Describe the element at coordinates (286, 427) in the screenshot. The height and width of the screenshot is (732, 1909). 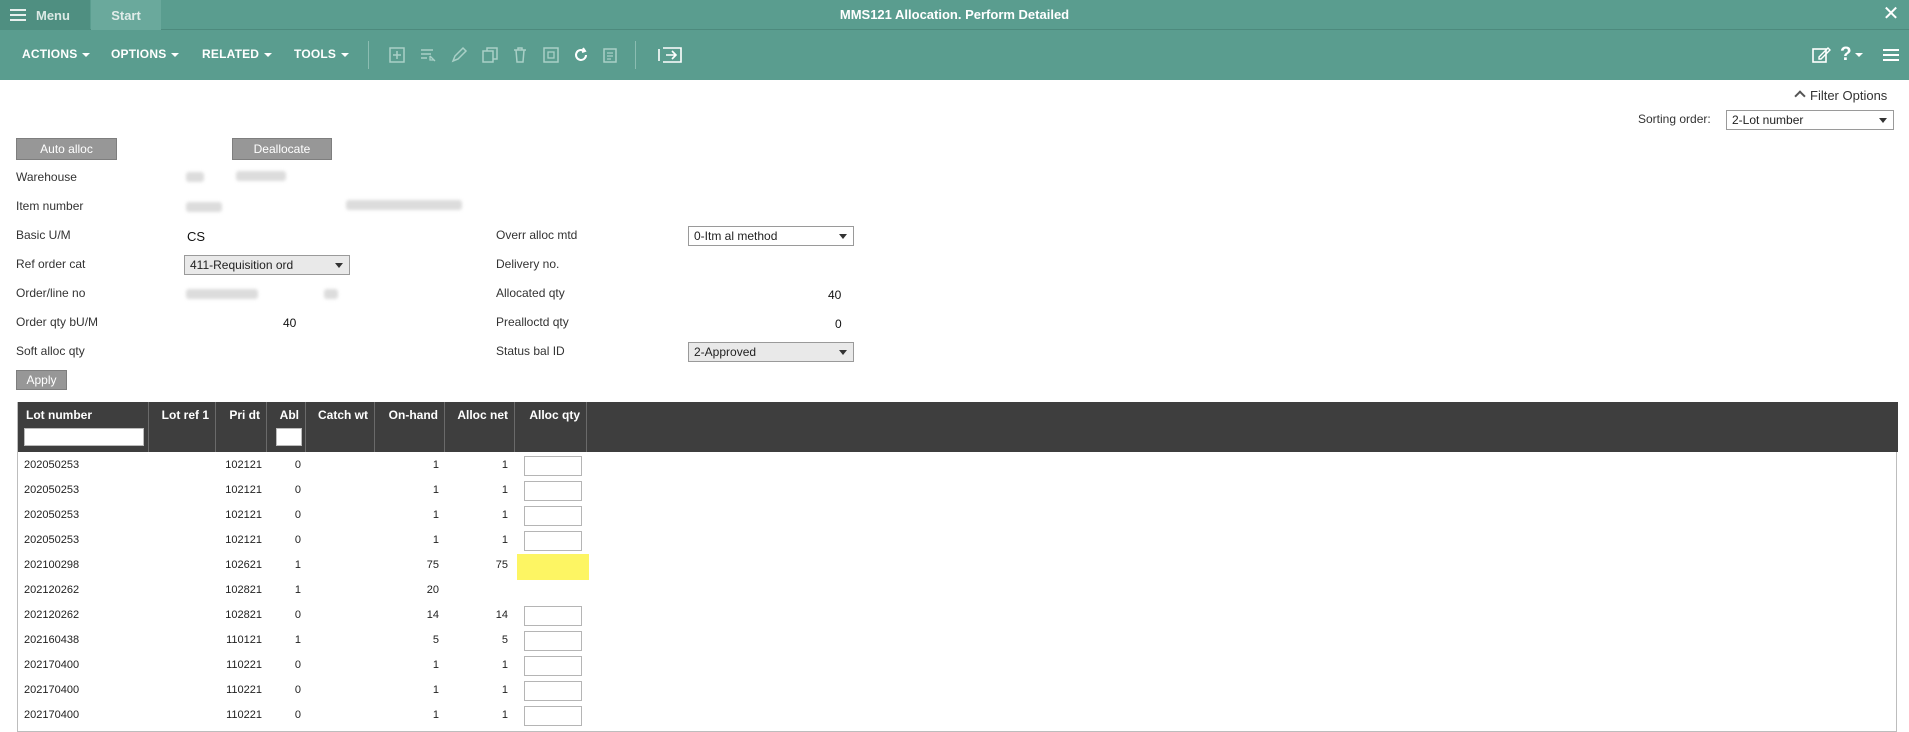
I see `column-abl: Abl` at that location.